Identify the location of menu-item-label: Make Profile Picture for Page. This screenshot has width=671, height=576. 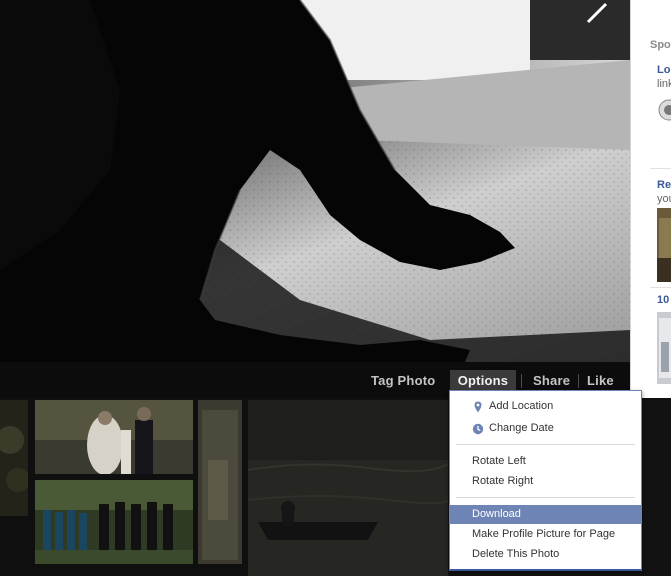
(544, 534).